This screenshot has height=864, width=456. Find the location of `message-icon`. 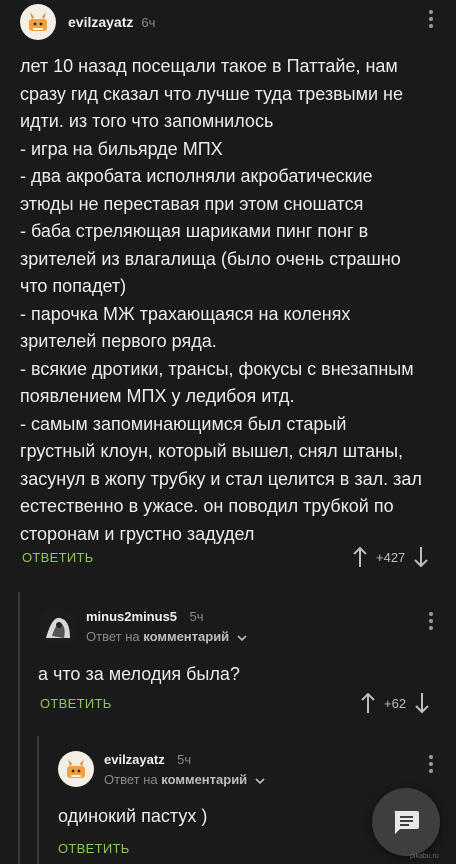

message-icon is located at coordinates (406, 822).